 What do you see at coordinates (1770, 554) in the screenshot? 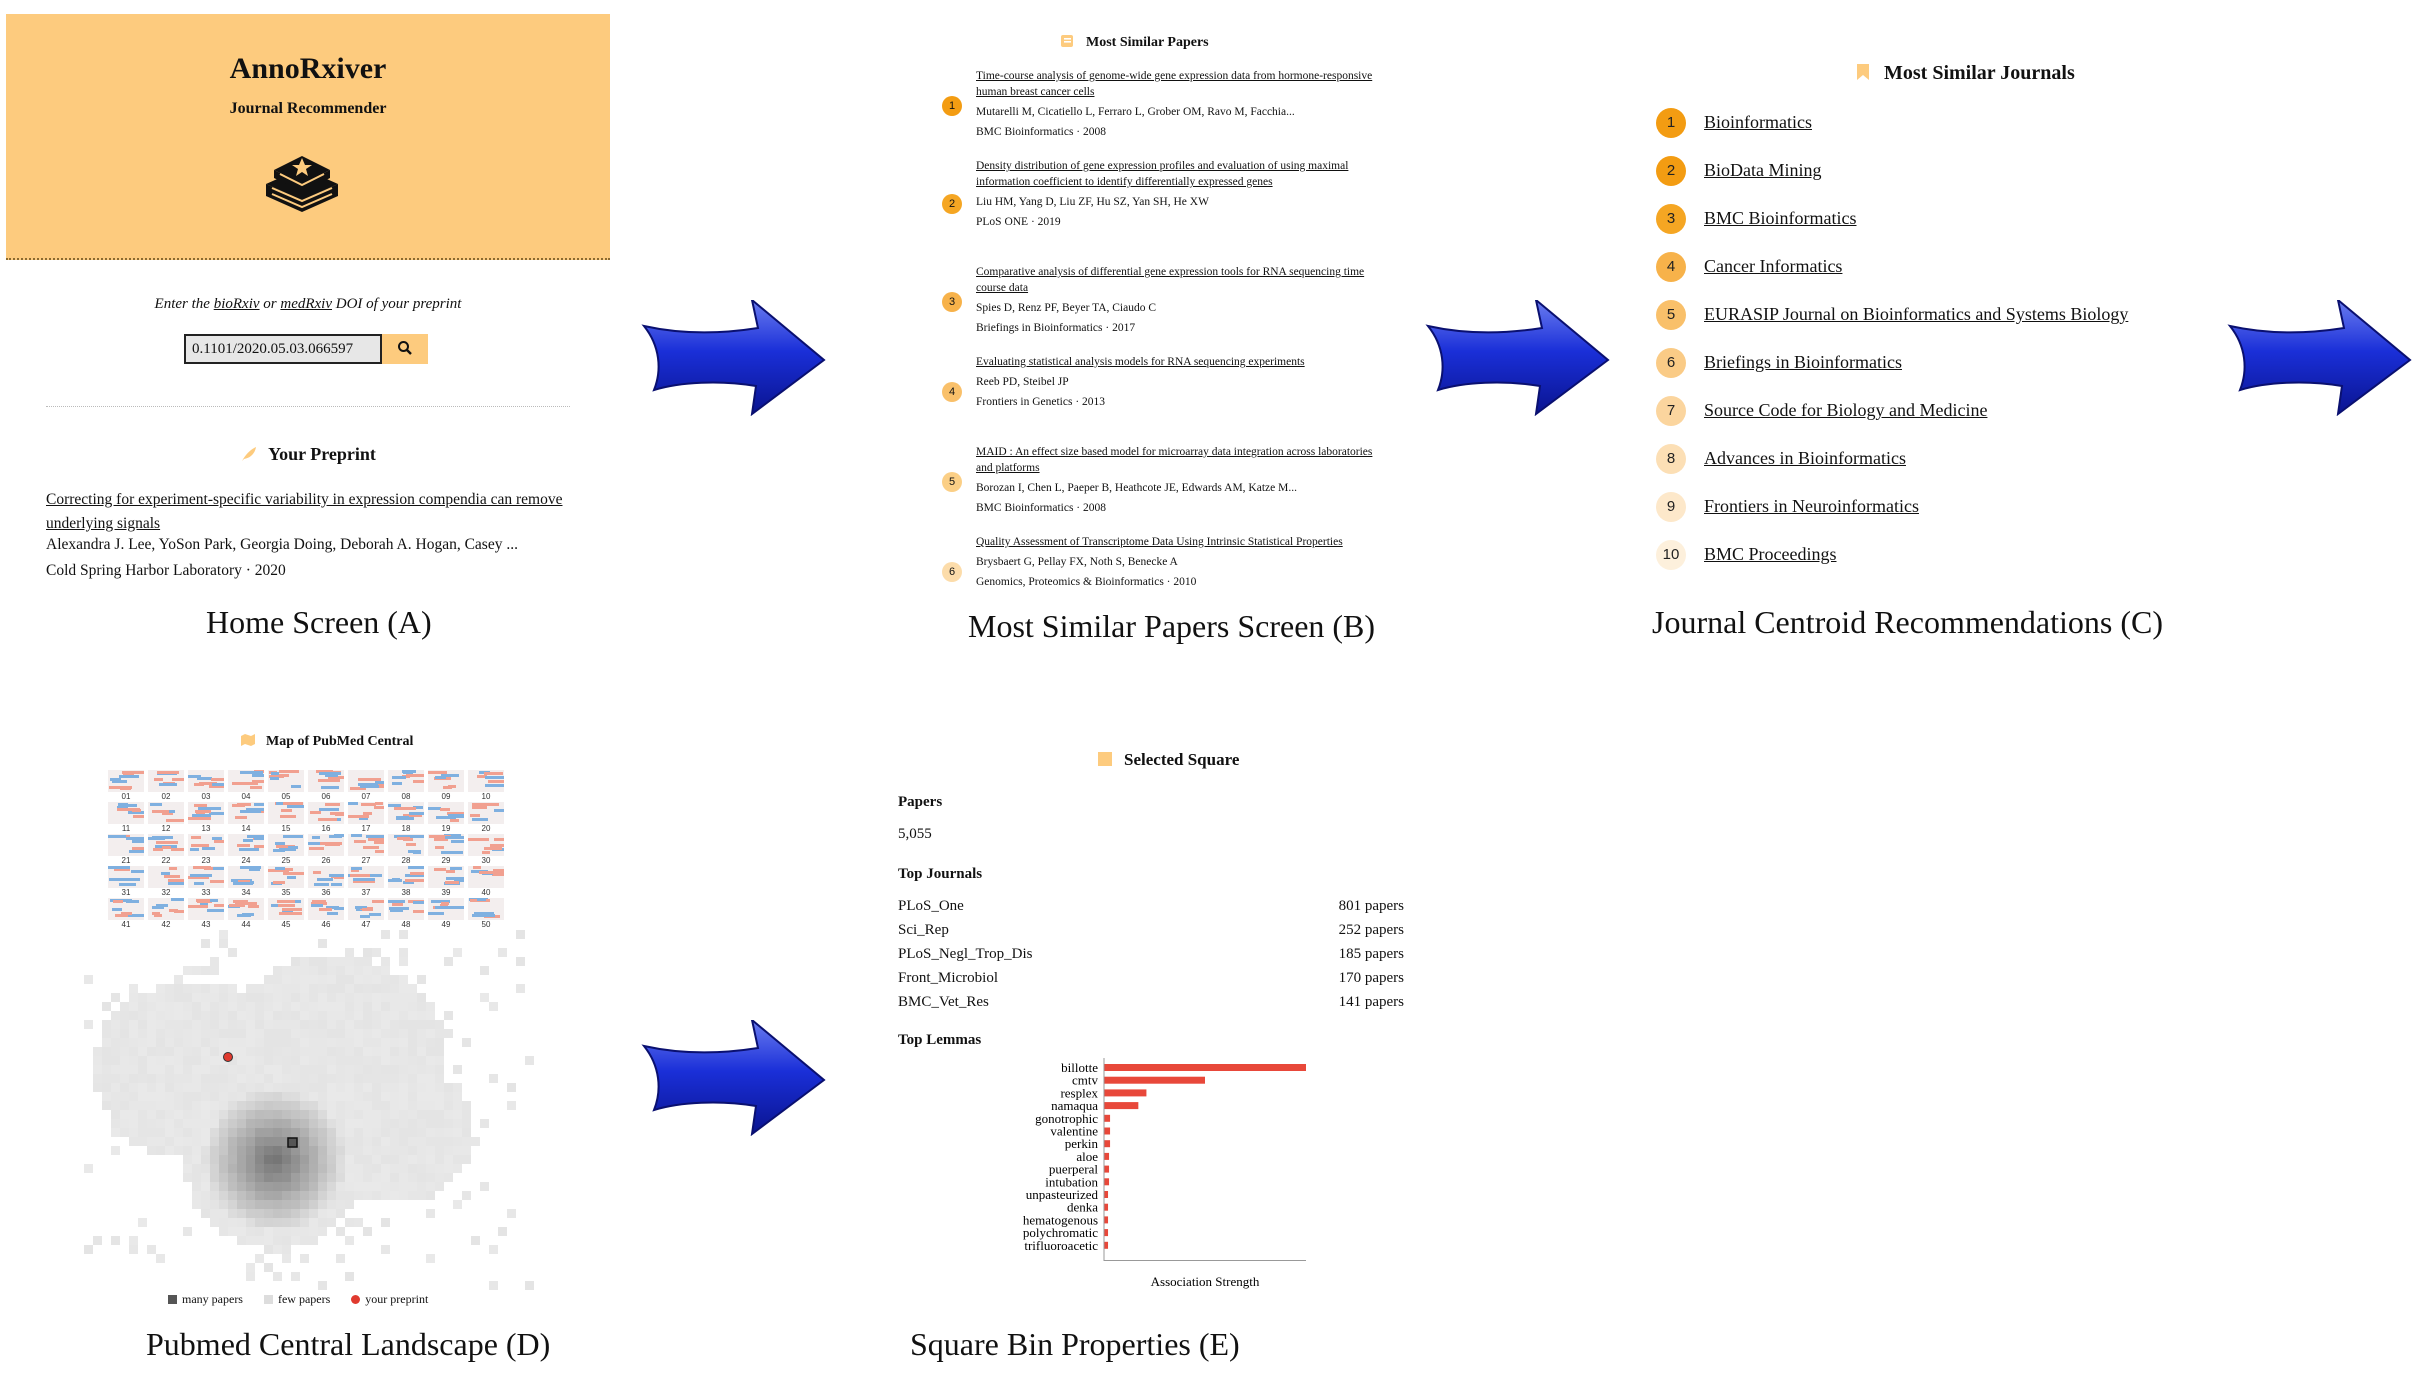
I see `journal-link: BMC Proceedings` at bounding box center [1770, 554].